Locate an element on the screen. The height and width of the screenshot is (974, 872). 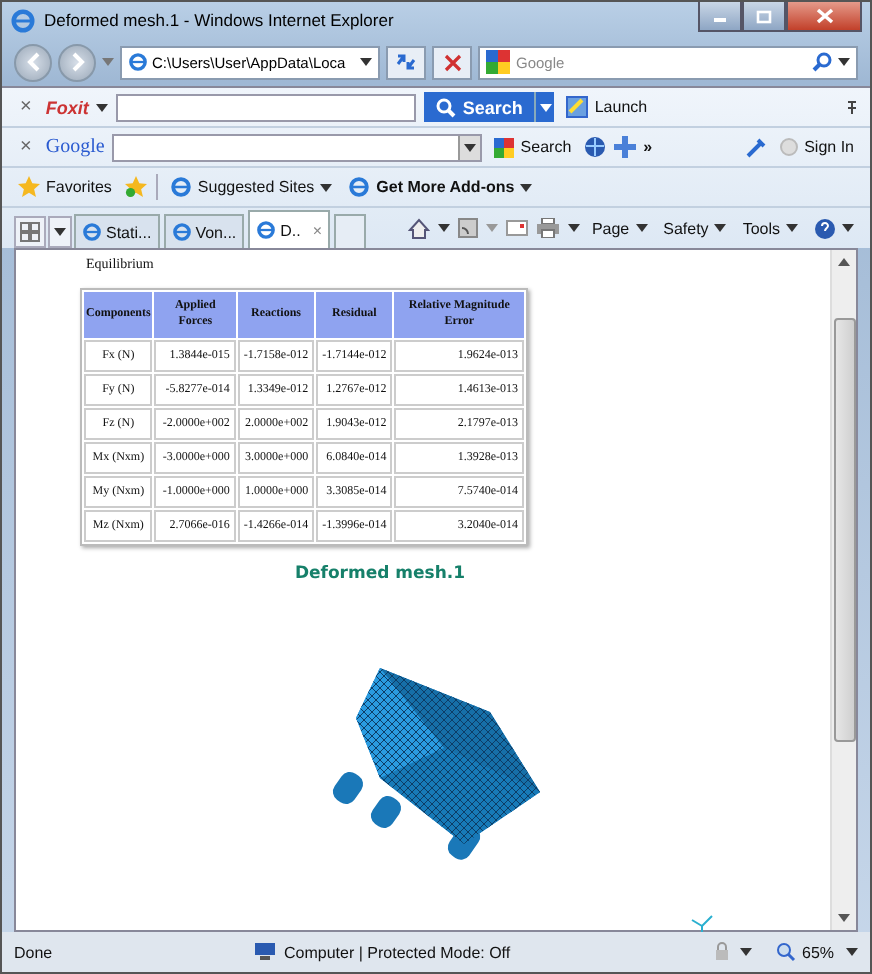
refresh-button is located at coordinates (406, 62).